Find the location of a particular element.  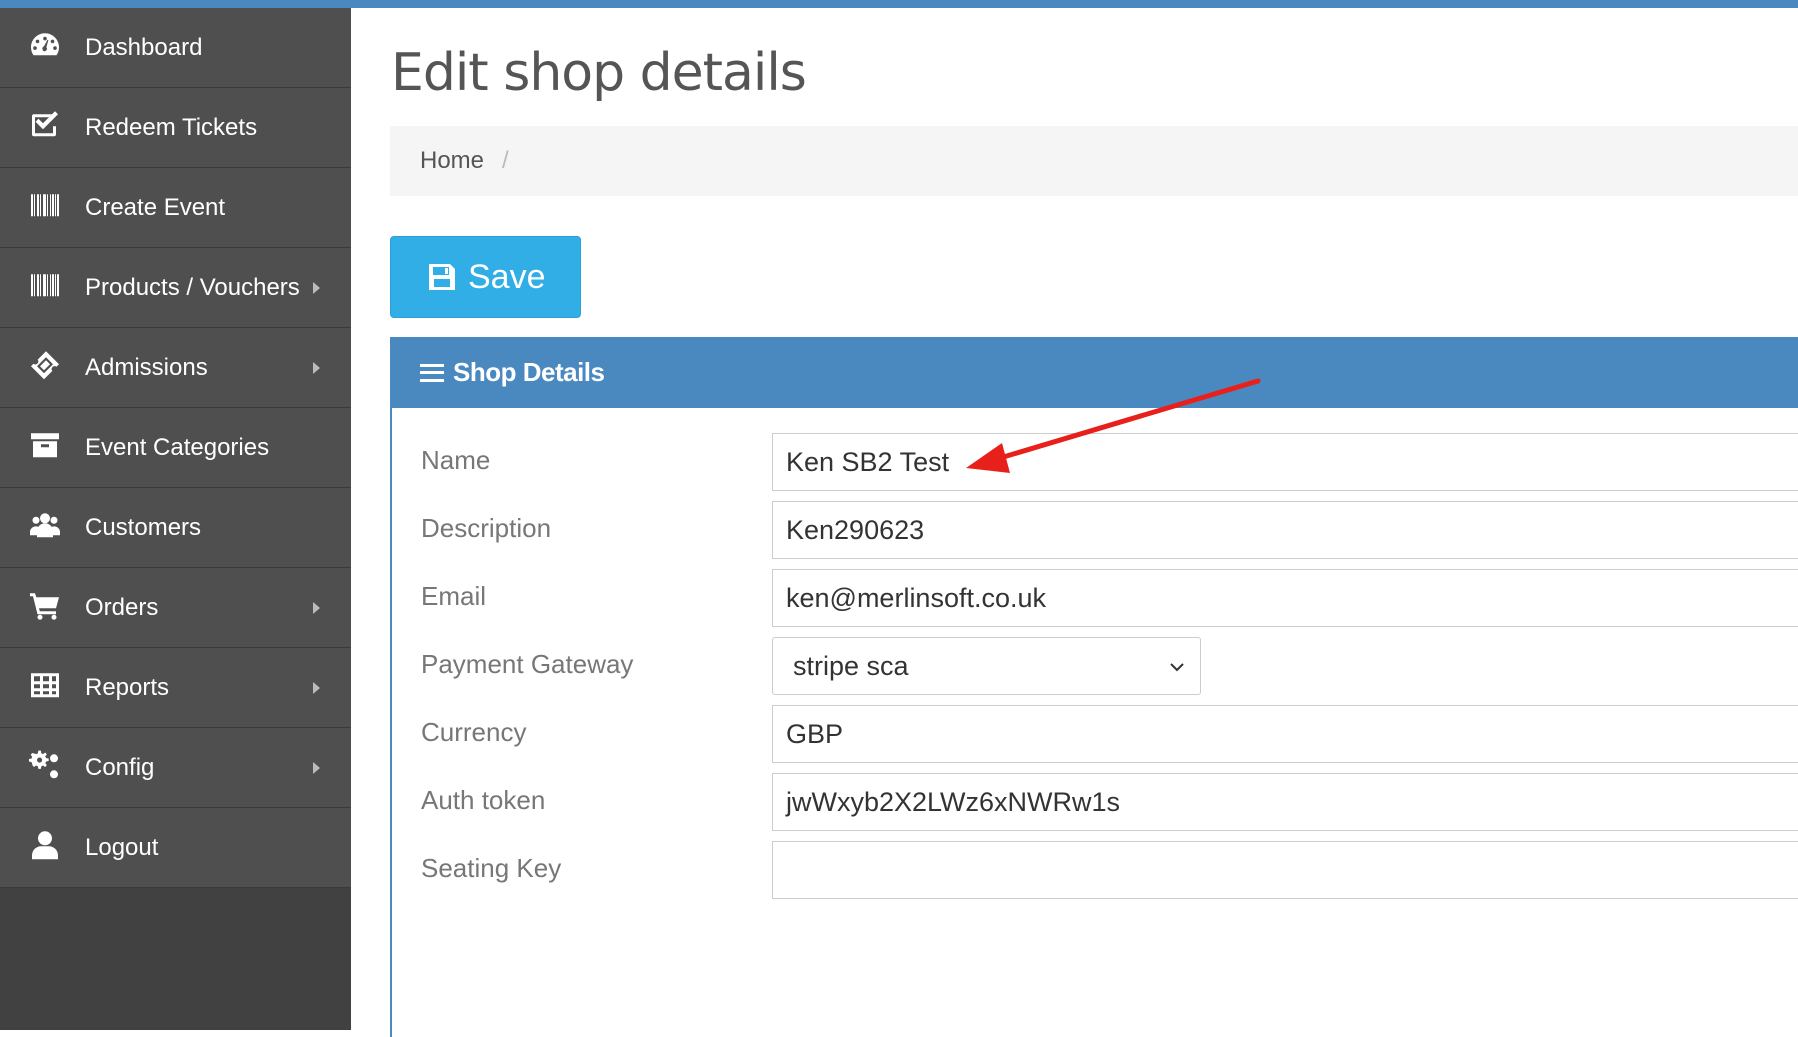

currency-label: Currency is located at coordinates (474, 732).